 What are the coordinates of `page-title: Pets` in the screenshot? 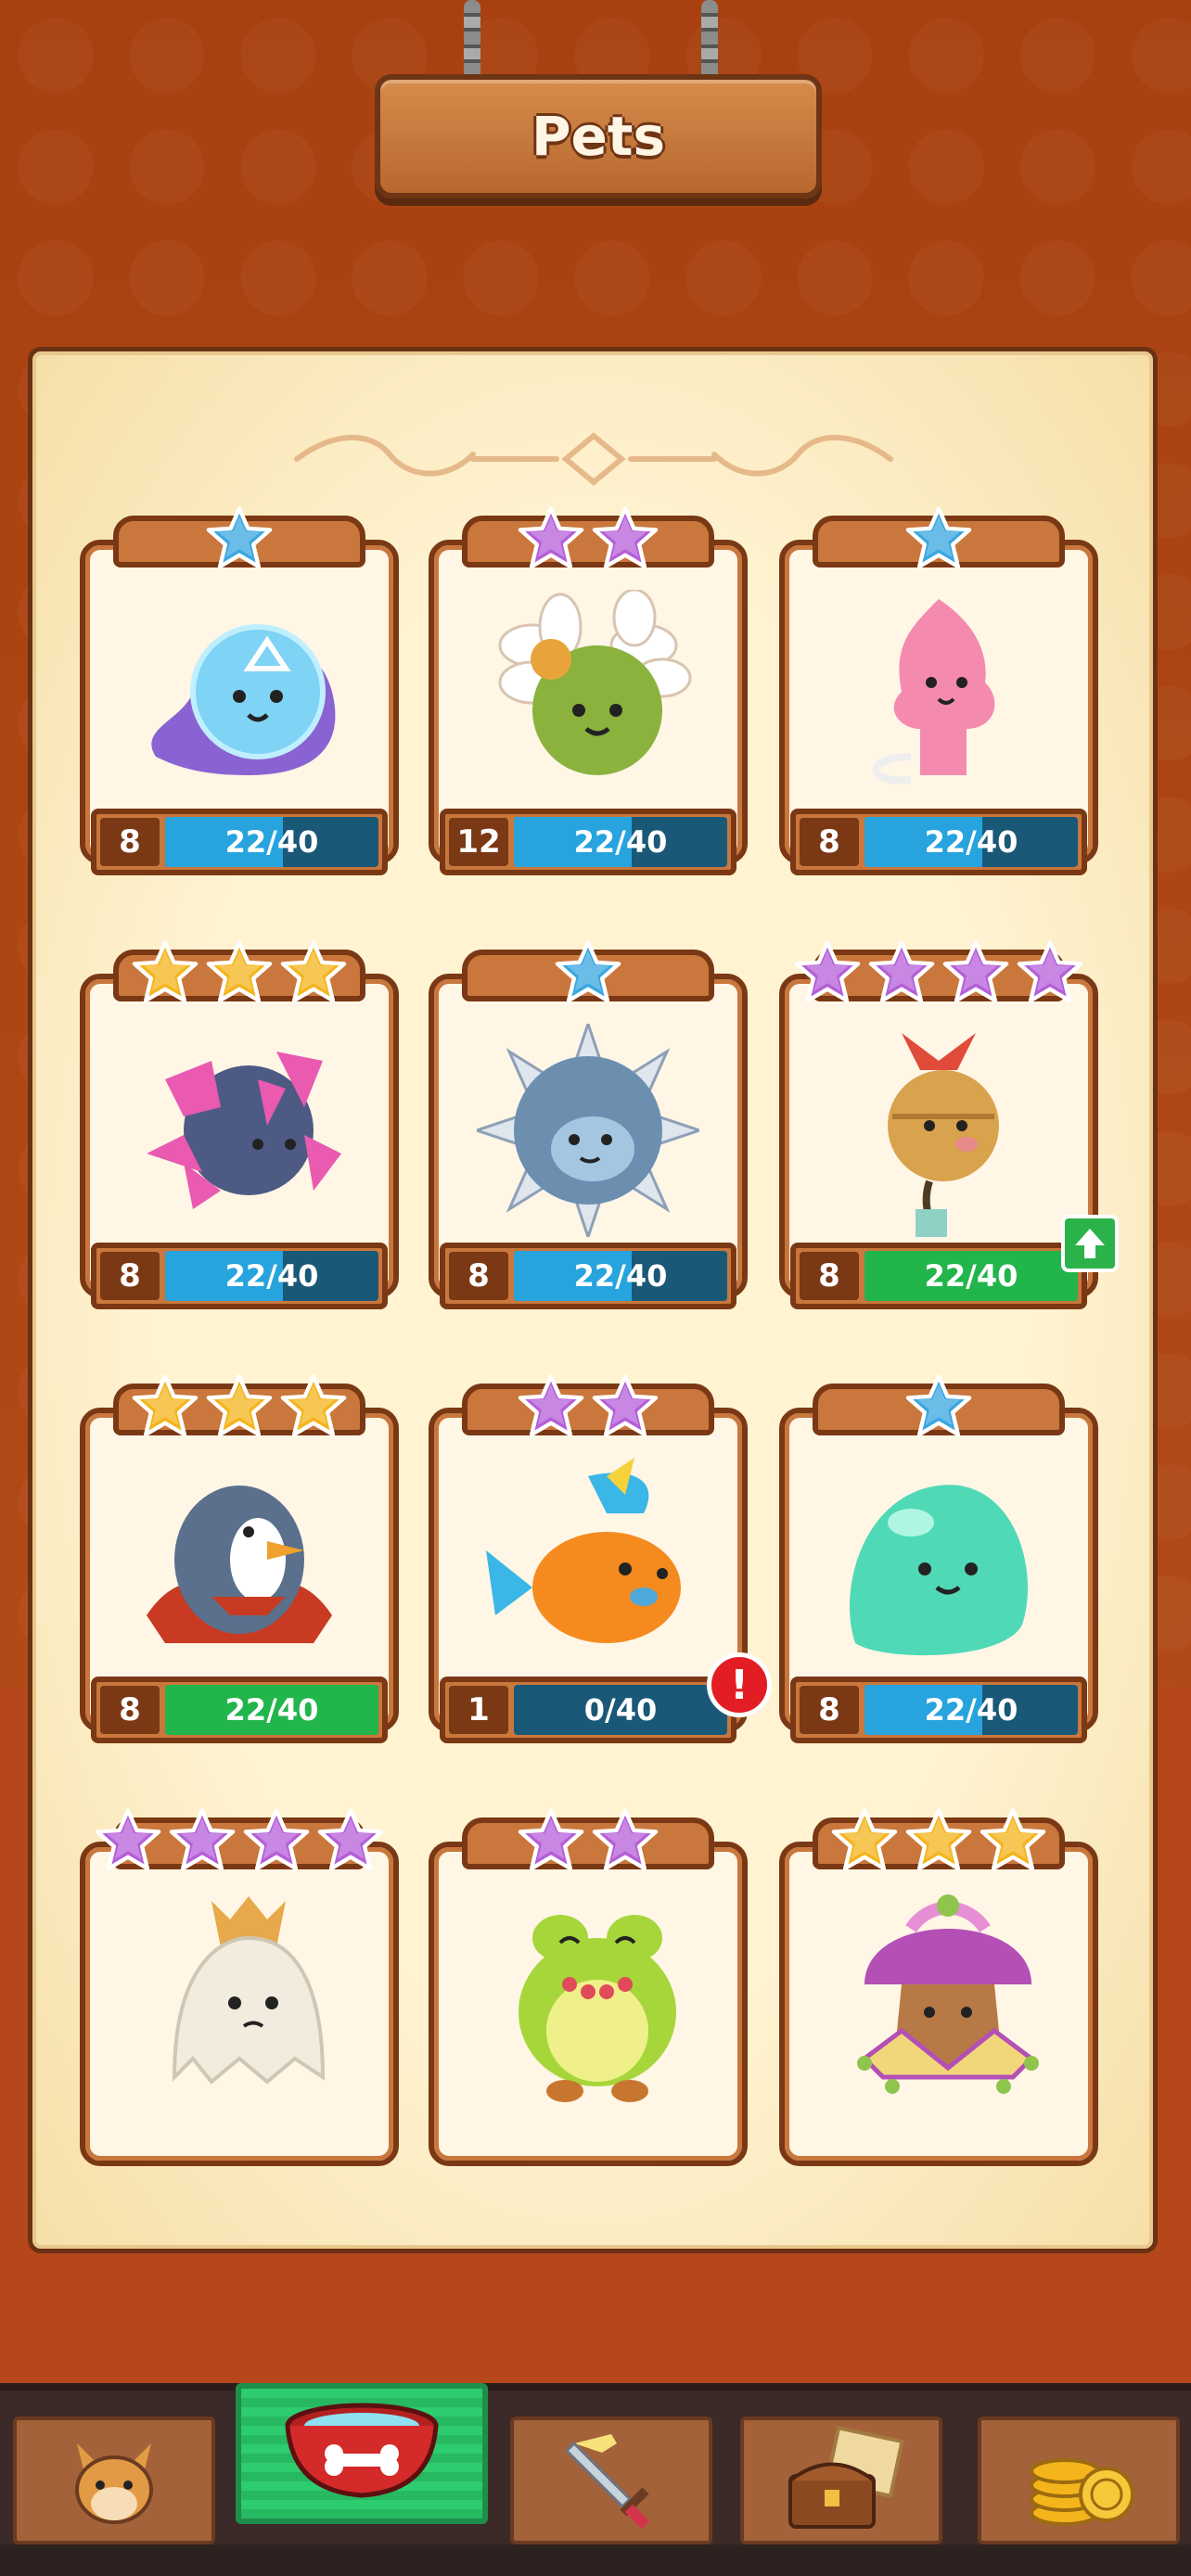 It's located at (598, 136).